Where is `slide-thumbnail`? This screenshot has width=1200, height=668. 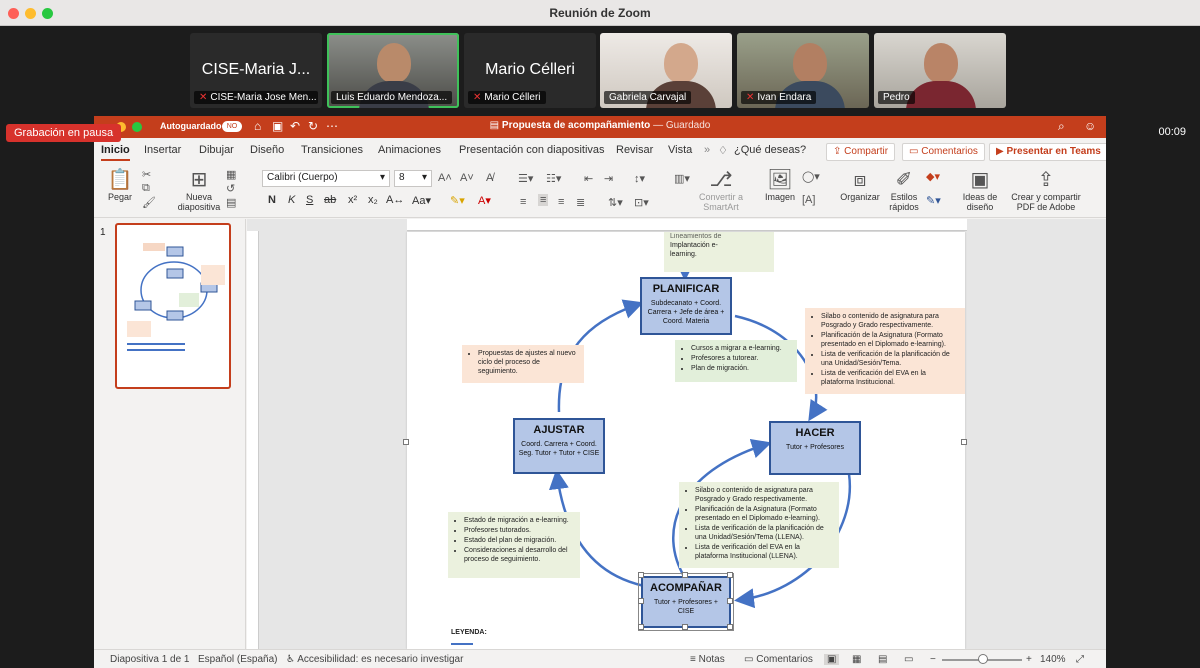 slide-thumbnail is located at coordinates (173, 306).